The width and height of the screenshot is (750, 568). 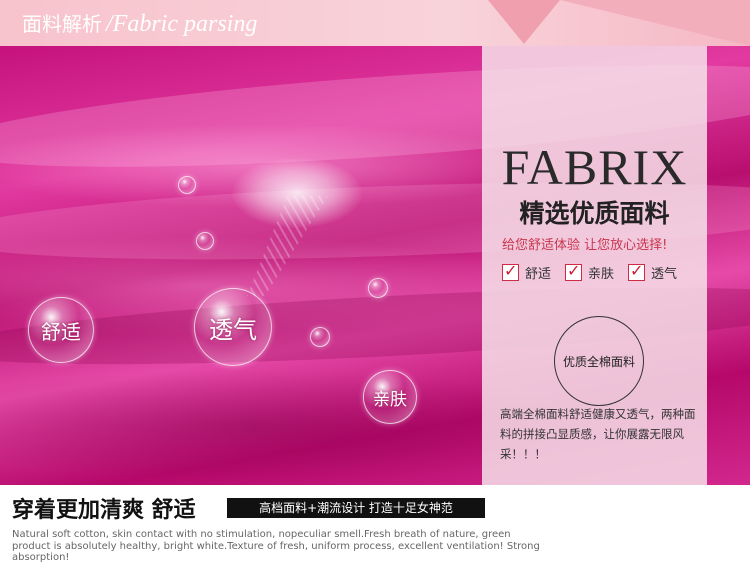 I want to click on check-item-label: 舒适, so click(x=538, y=274).